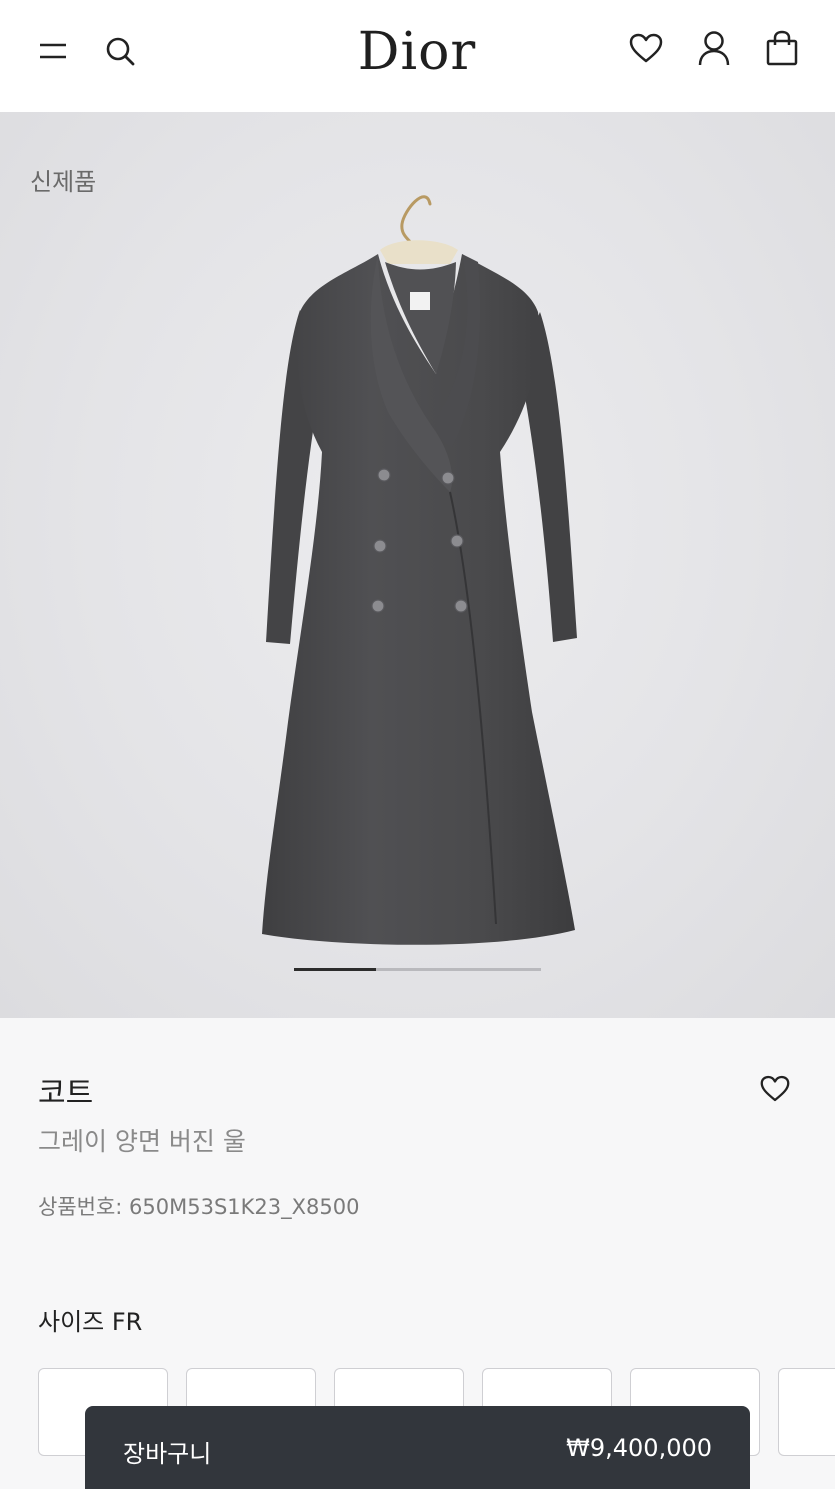  Describe the element at coordinates (142, 1141) in the screenshot. I see `product-subtitle: 그레이 양면 버진 울` at that location.